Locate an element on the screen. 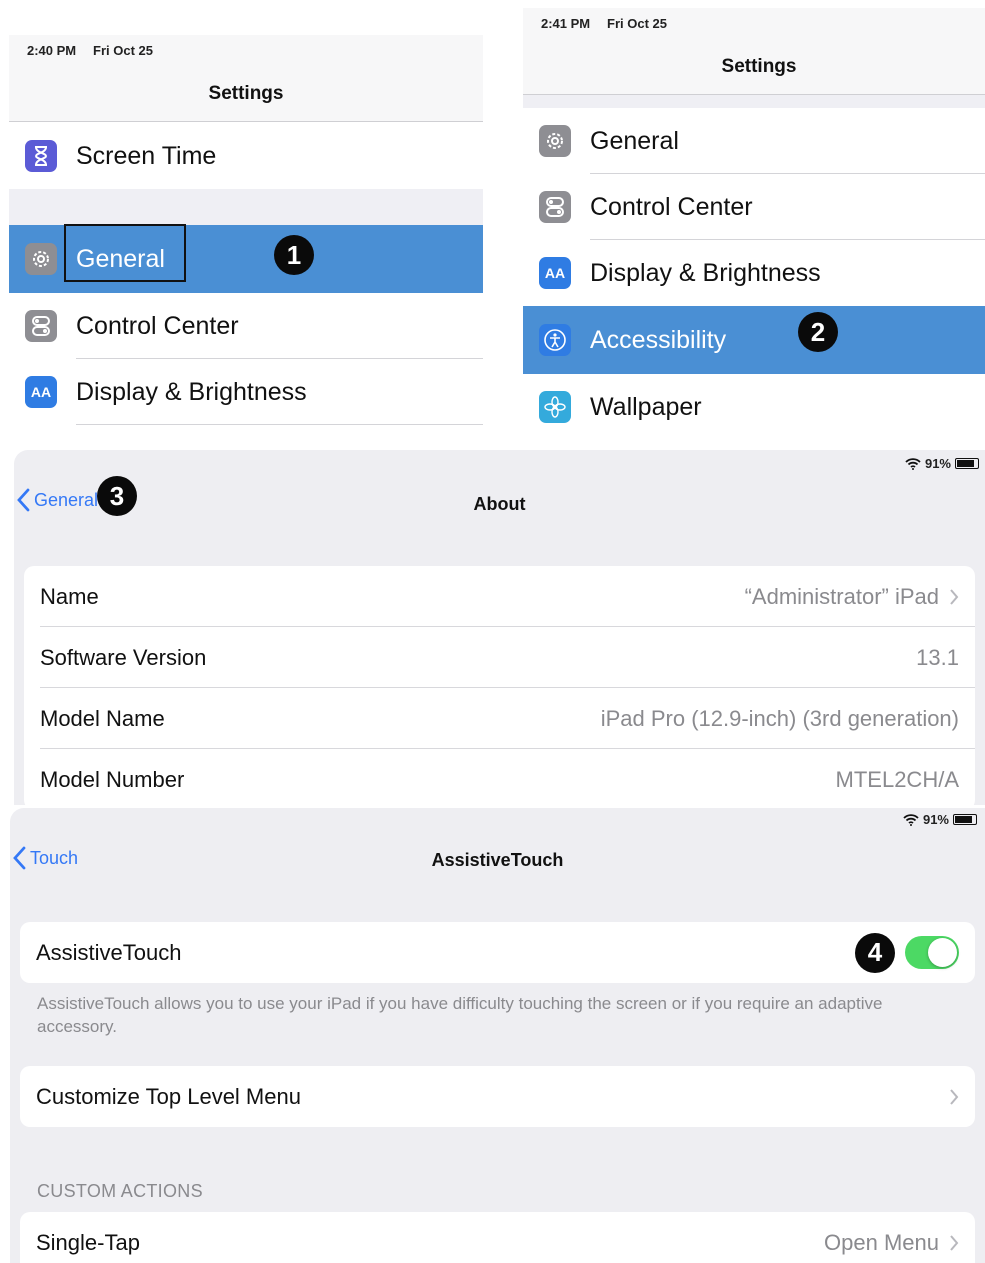 The height and width of the screenshot is (1263, 985). settings-row-label: Accessibility is located at coordinates (658, 339).